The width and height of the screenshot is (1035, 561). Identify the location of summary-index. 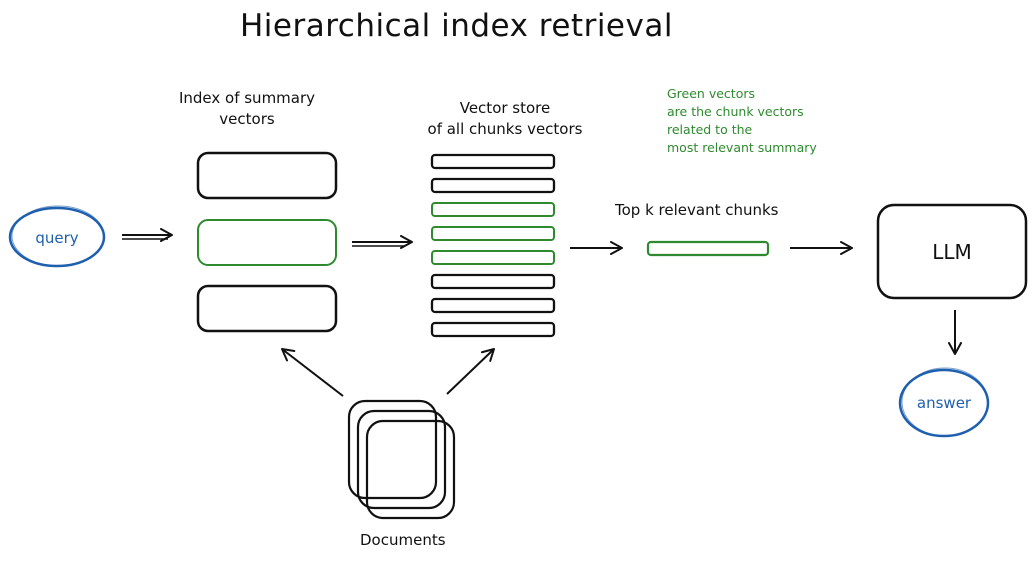
(267, 242).